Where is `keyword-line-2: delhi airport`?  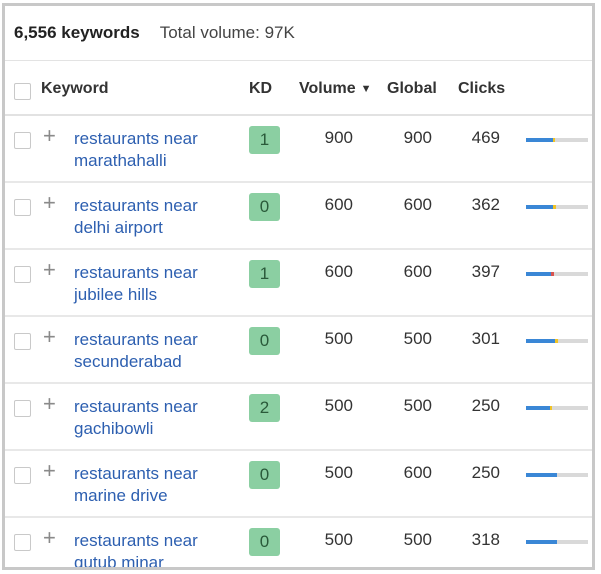 keyword-line-2: delhi airport is located at coordinates (118, 227).